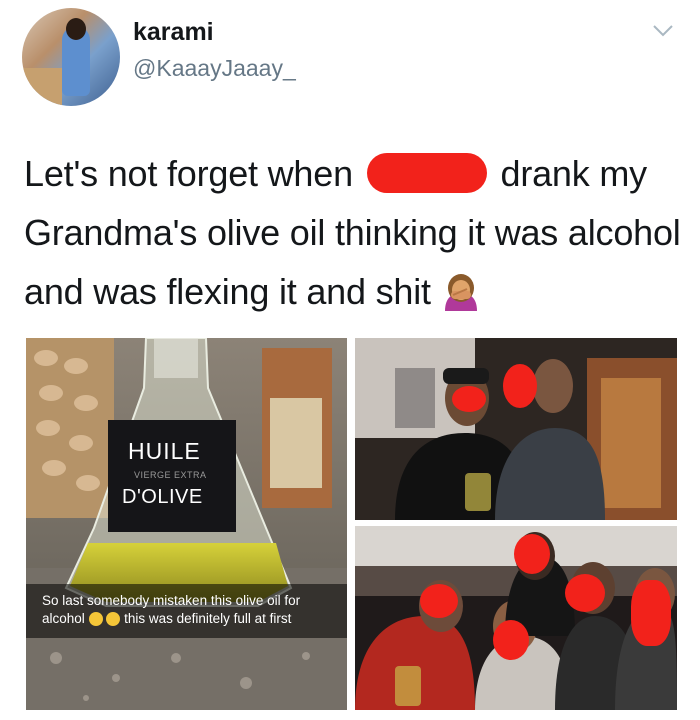  Describe the element at coordinates (173, 32) in the screenshot. I see `display-name: karami` at that location.